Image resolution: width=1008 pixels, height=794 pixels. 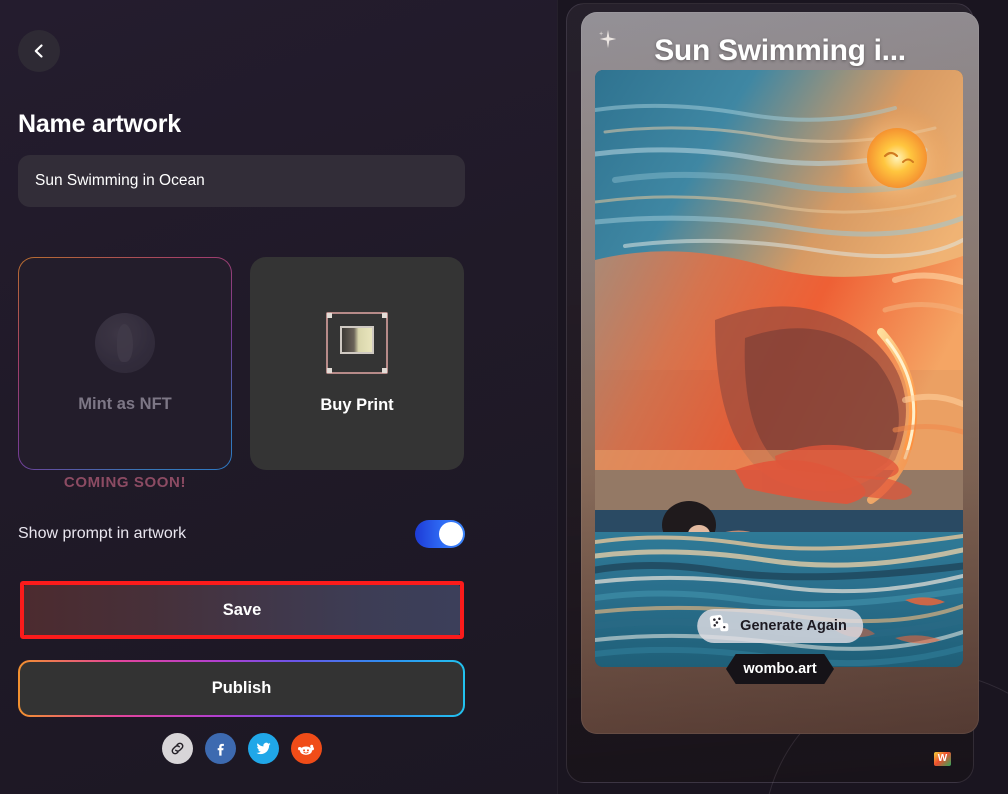 What do you see at coordinates (451, 534) in the screenshot?
I see `toggle-knob` at bounding box center [451, 534].